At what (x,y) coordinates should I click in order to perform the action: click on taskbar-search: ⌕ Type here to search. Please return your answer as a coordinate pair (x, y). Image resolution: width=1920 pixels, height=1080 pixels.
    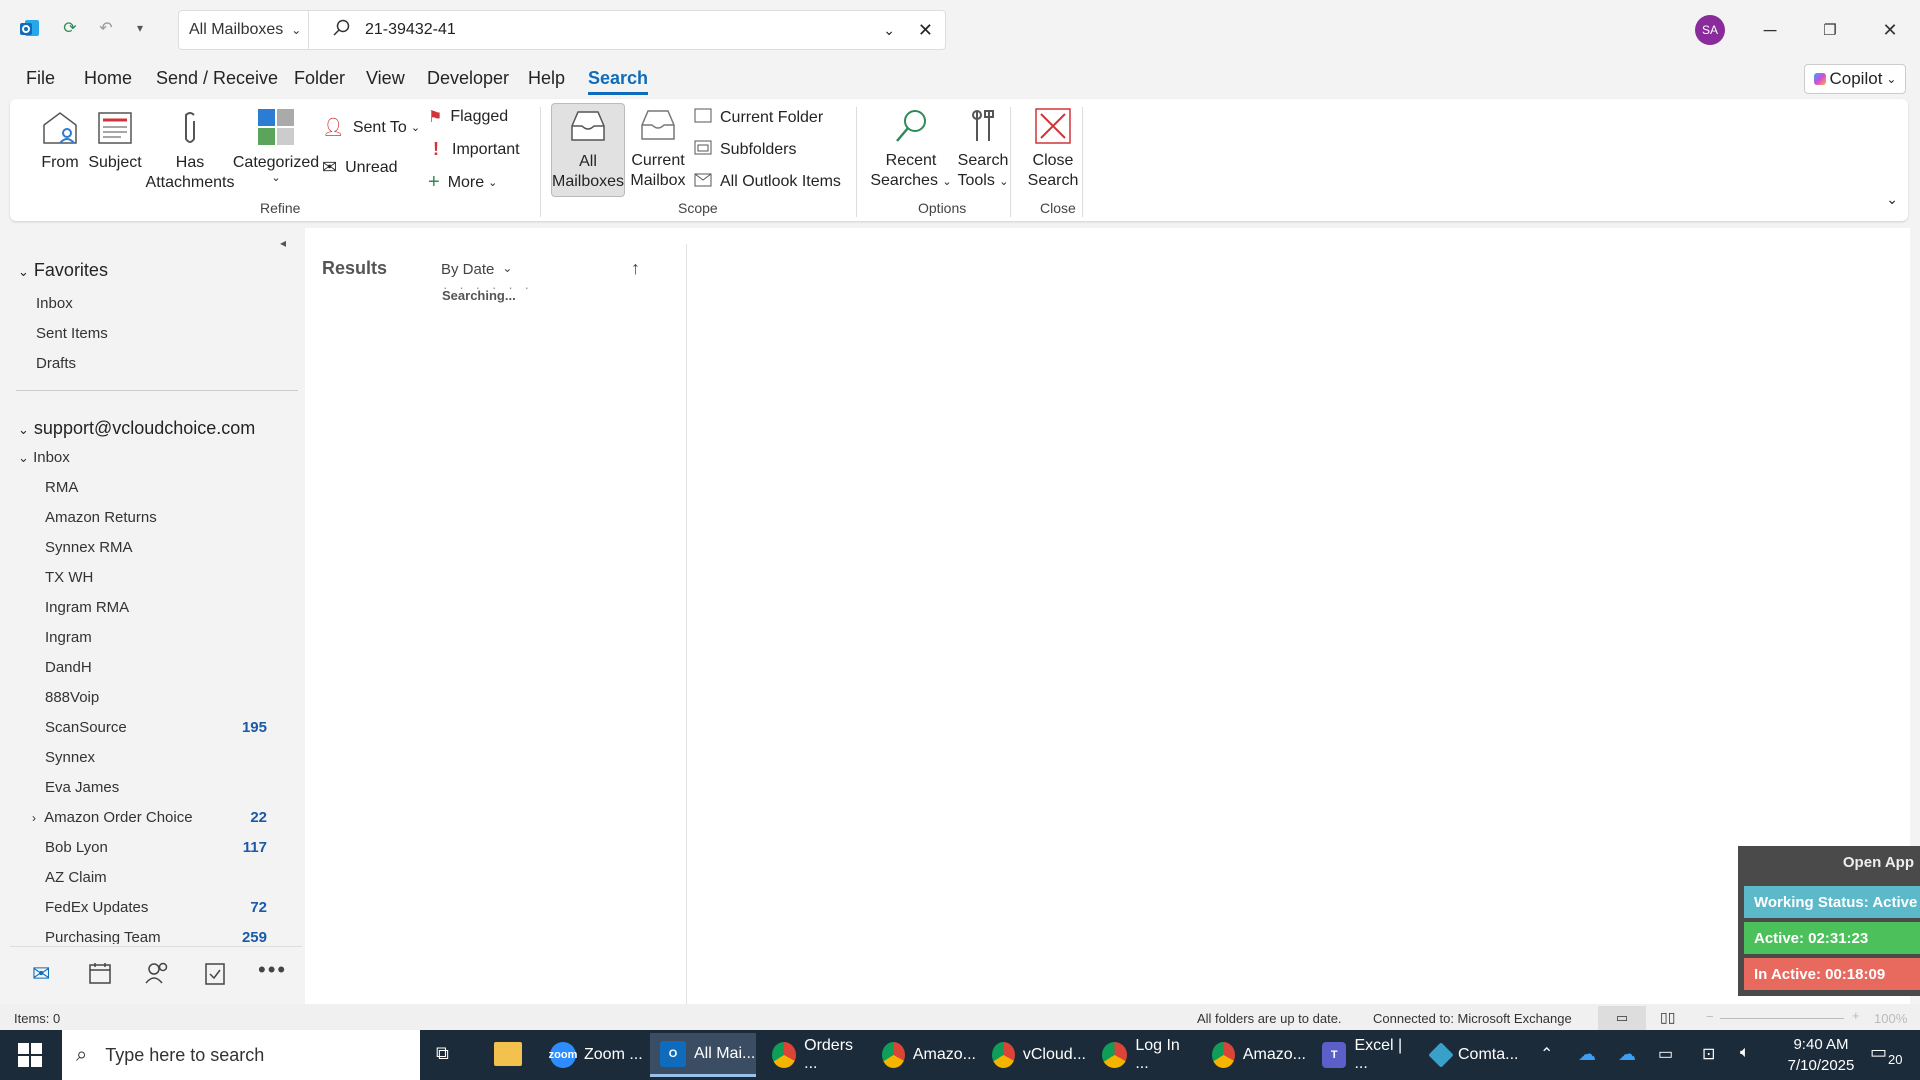
    Looking at the image, I should click on (241, 1055).